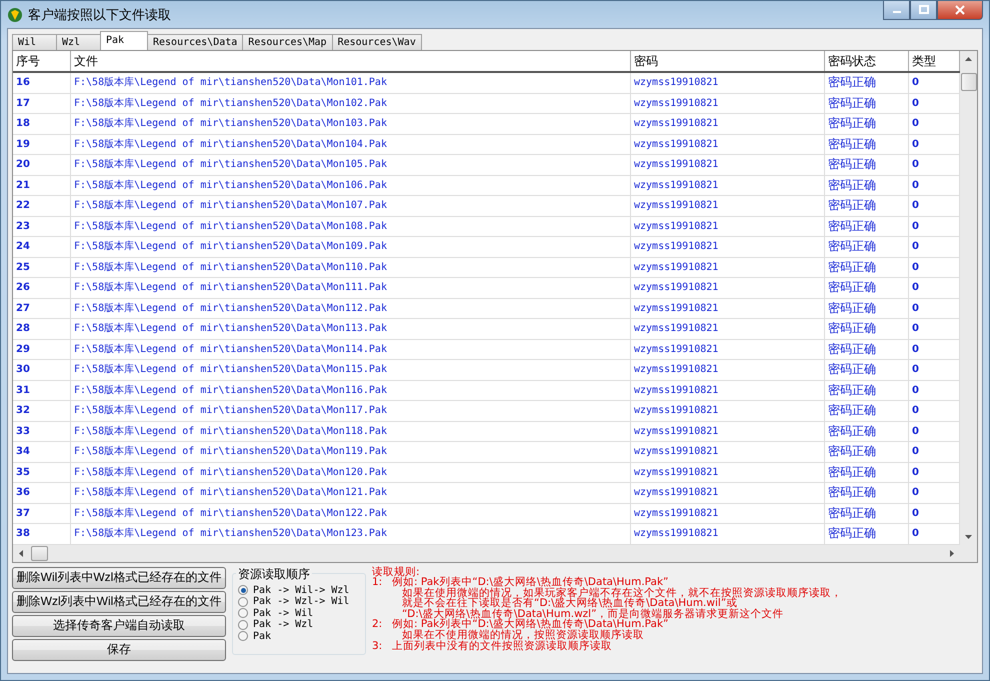 This screenshot has width=990, height=681. Describe the element at coordinates (119, 577) in the screenshot. I see `action-button: 删除Wil列表中Wzl格式已经存在的文件` at that location.